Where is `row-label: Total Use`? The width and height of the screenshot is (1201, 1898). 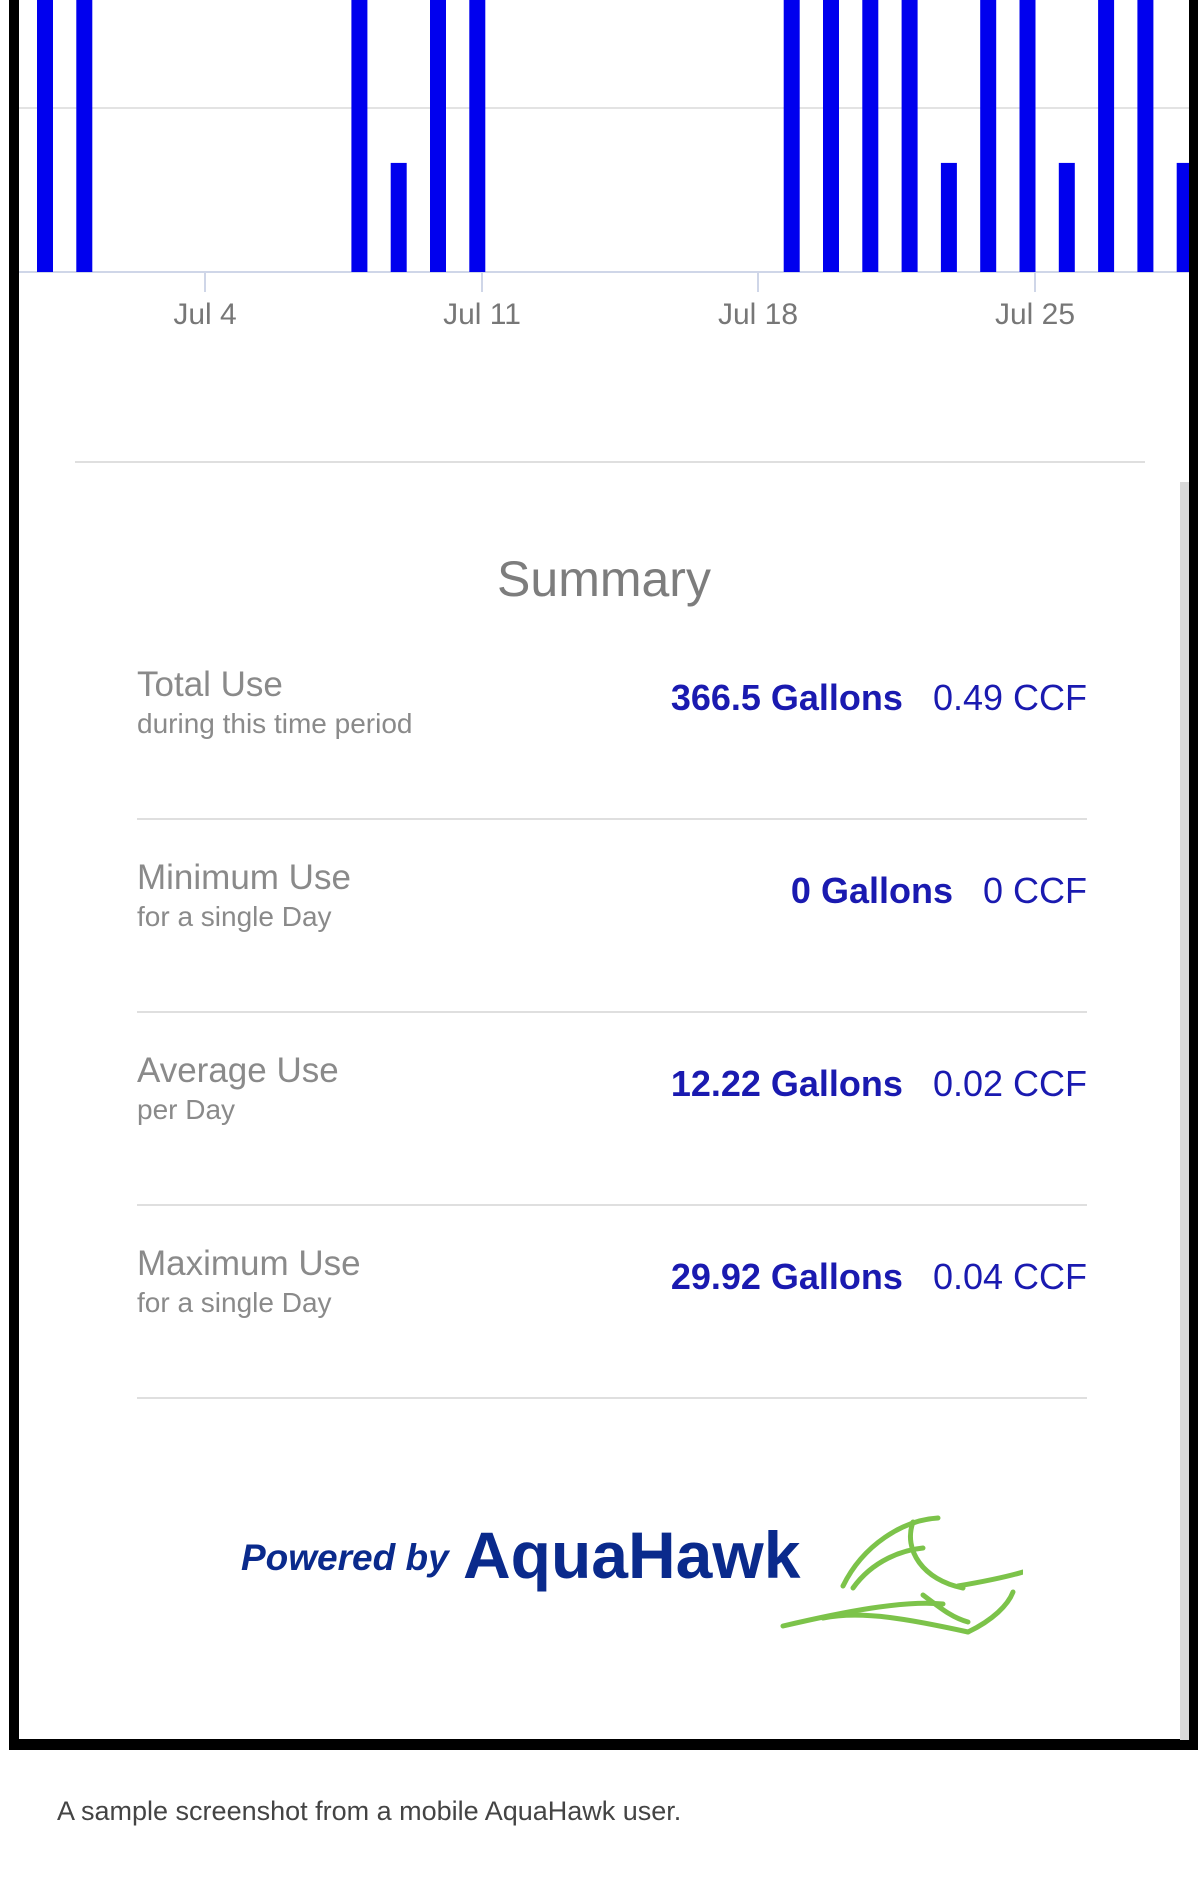 row-label: Total Use is located at coordinates (210, 684).